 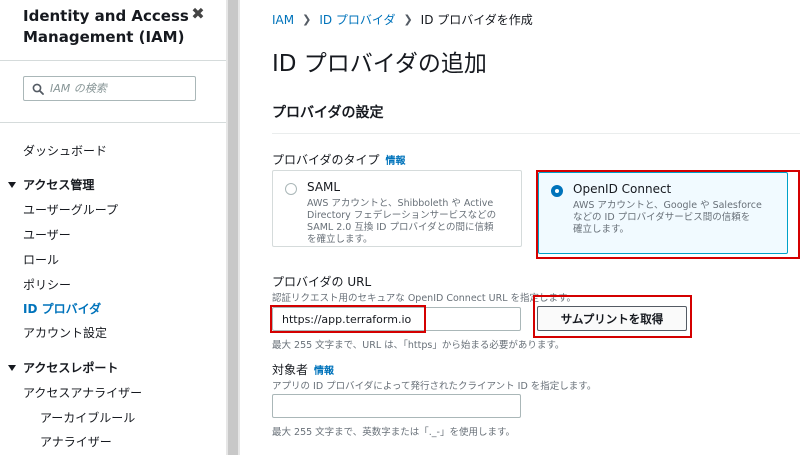 I want to click on nav-dashboard: ダッシュボード, so click(x=65, y=150).